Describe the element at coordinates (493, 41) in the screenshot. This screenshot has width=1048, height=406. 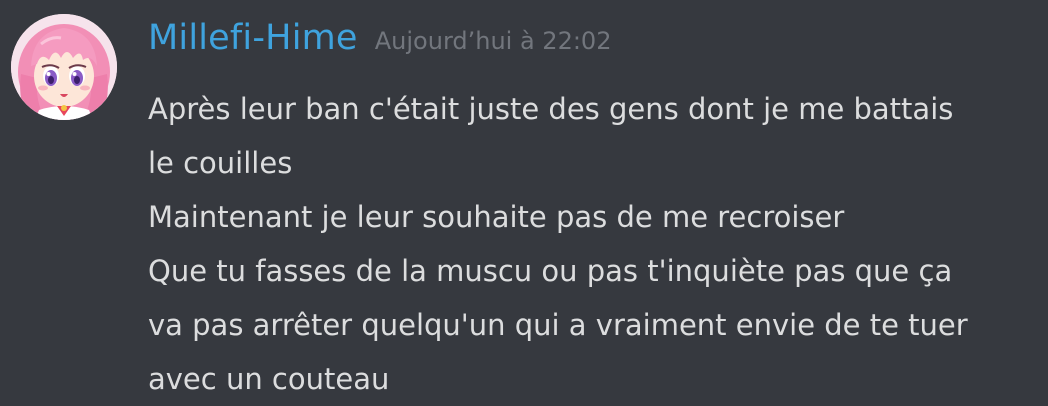
I see `timestamp: Aujourd’hui à 22:02` at that location.